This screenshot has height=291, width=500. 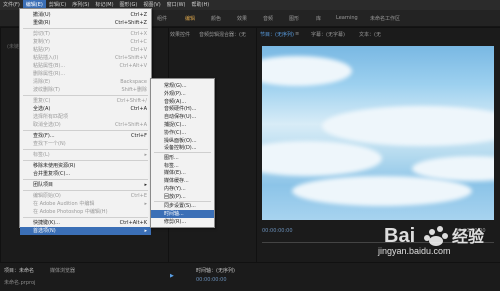 I want to click on edit-menu-item: 重复(C) Ctrl+Shift+/, so click(x=85, y=101).